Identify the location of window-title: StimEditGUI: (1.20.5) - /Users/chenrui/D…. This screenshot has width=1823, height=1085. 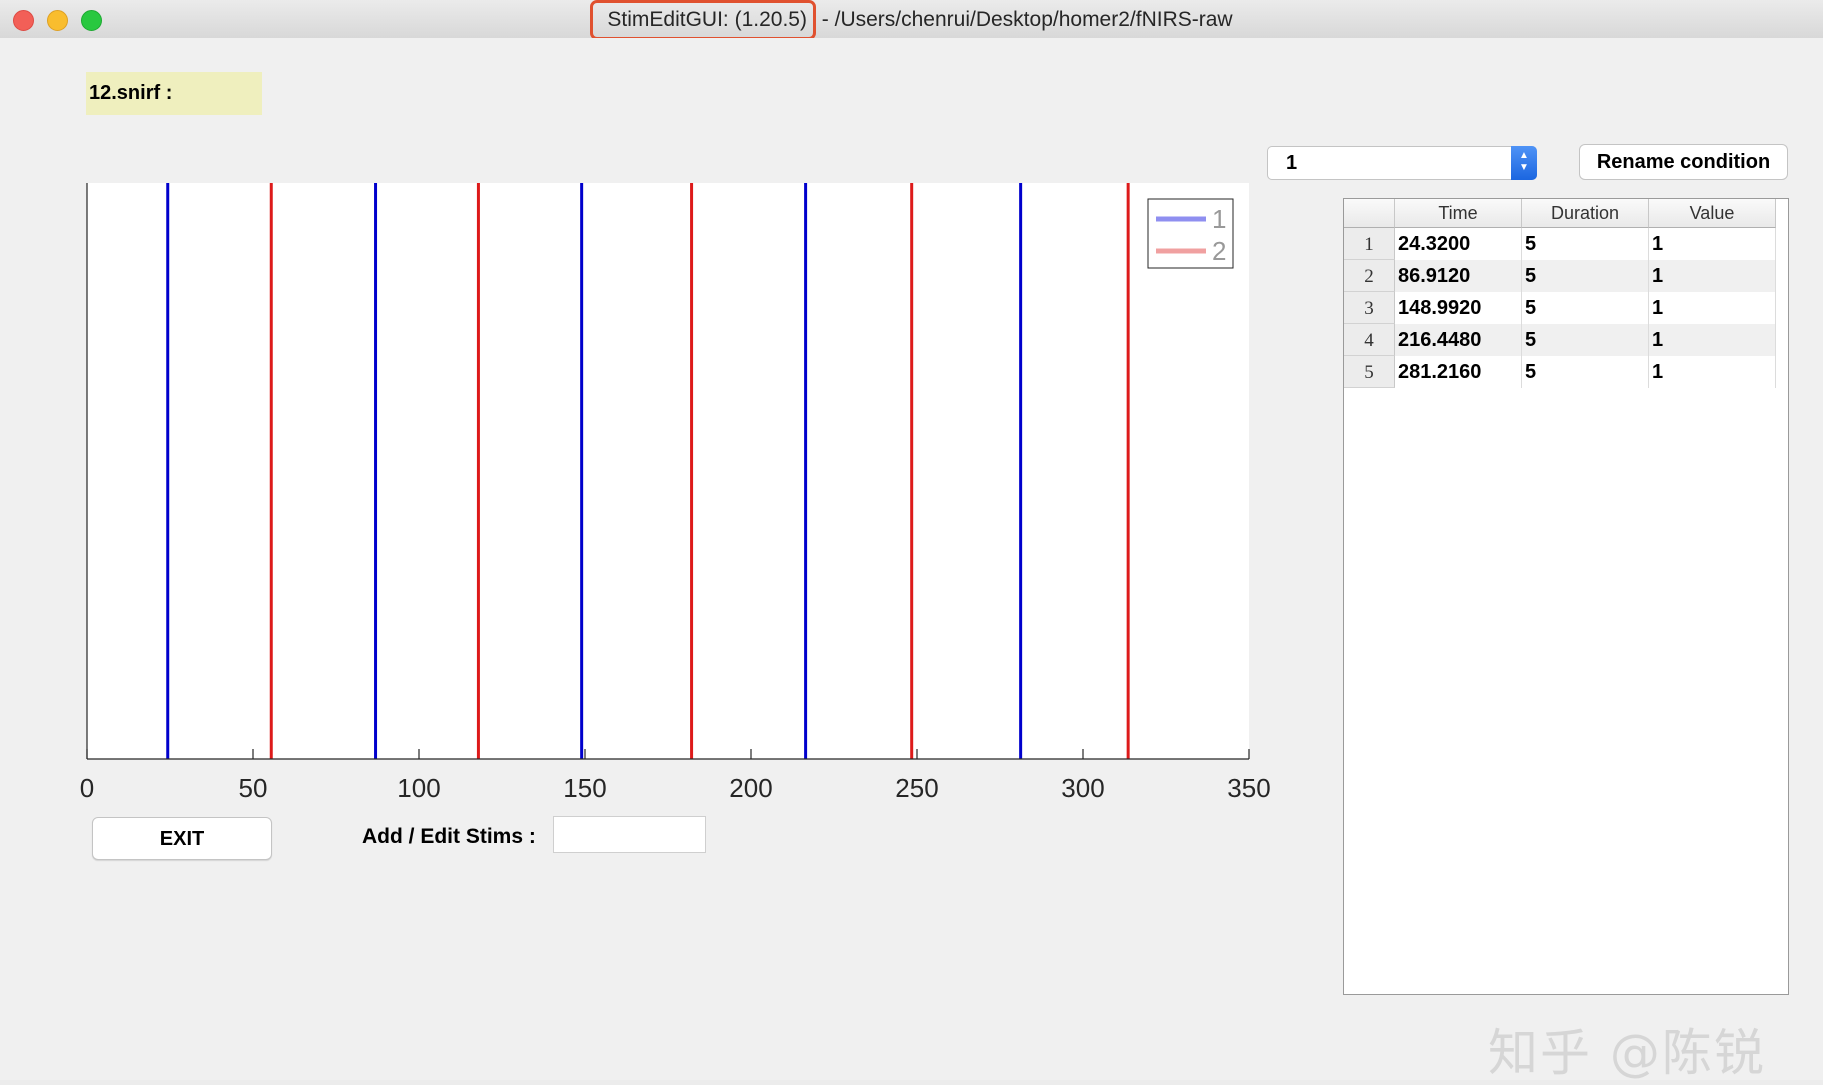
(911, 20).